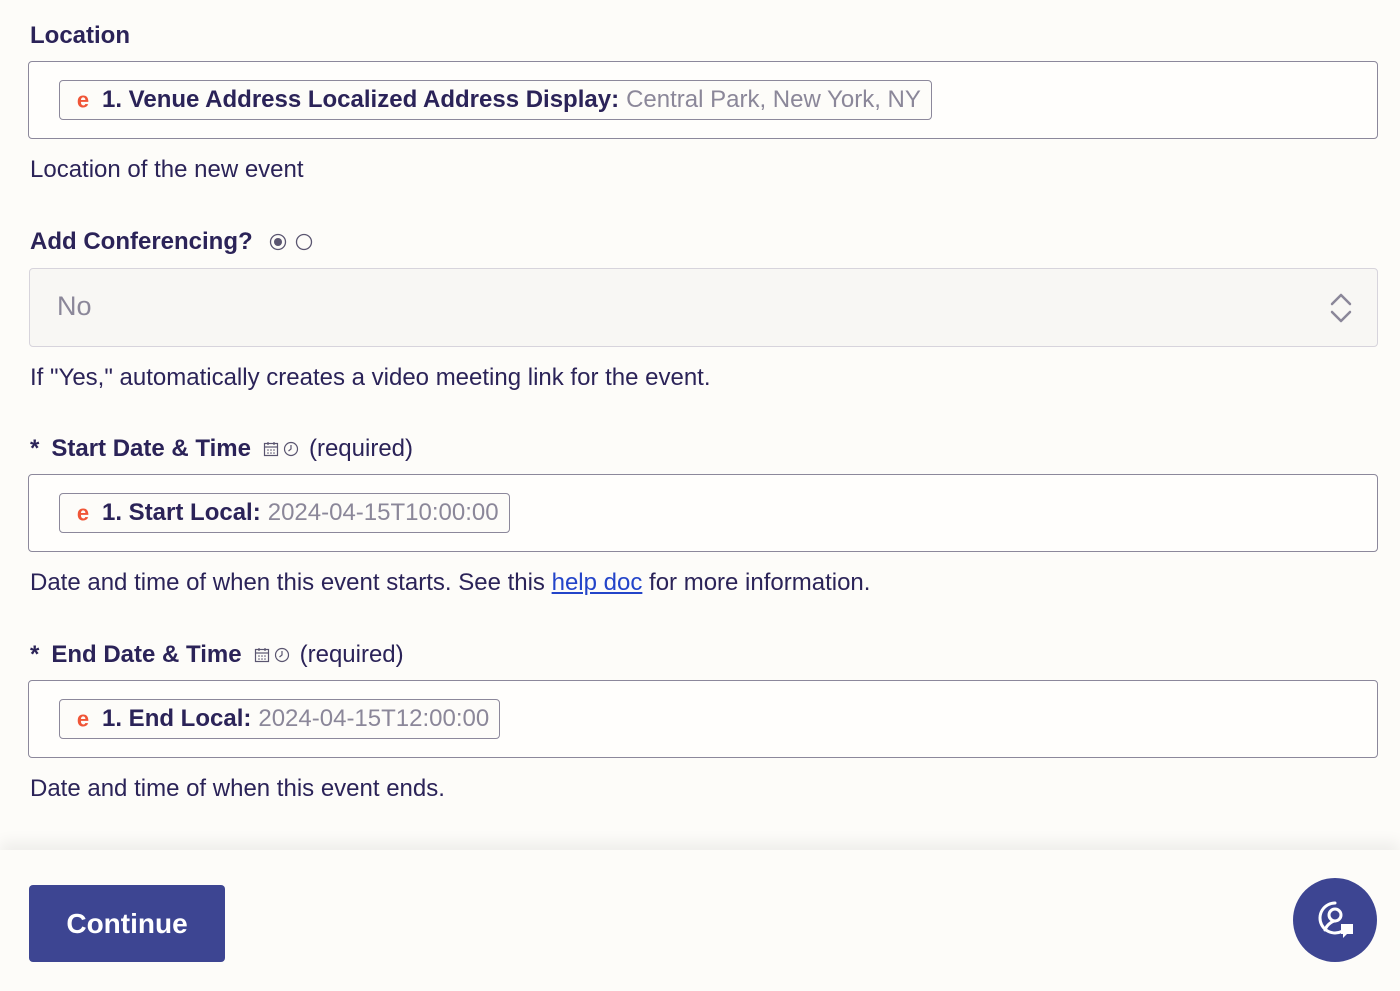 Image resolution: width=1400 pixels, height=991 pixels. I want to click on continue-button: Continue, so click(127, 923).